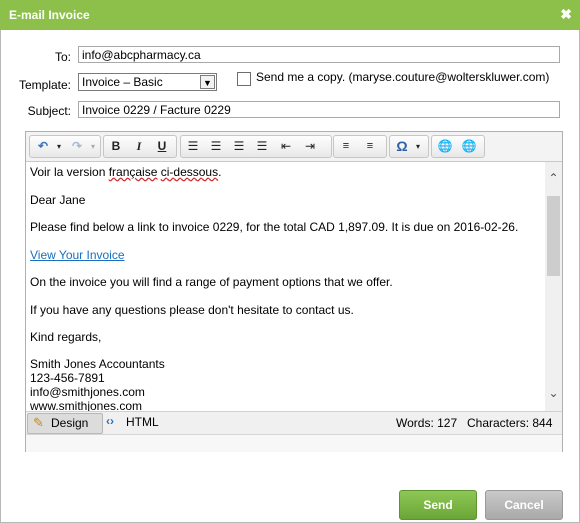 Image resolution: width=580 pixels, height=523 pixels. I want to click on chevron-up-icon: ⌃, so click(553, 178).